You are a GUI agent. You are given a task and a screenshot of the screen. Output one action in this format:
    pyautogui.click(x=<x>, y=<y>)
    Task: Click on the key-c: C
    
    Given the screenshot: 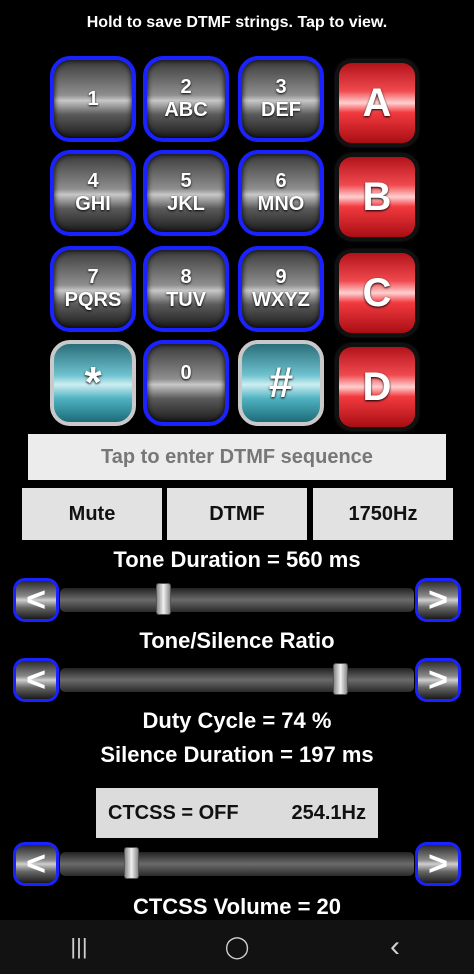 What is the action you would take?
    pyautogui.click(x=377, y=293)
    